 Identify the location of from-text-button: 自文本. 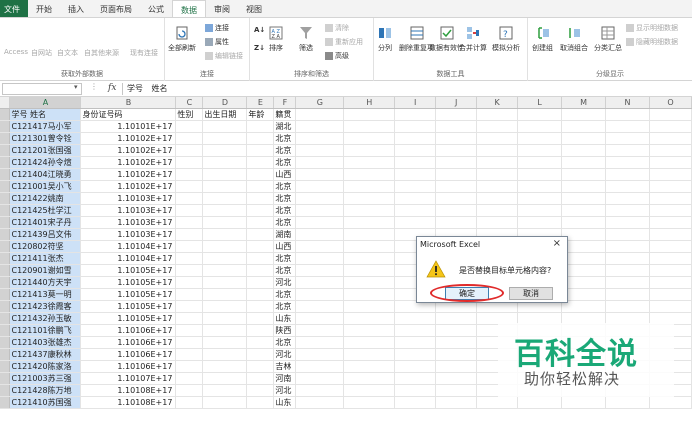
(67, 53).